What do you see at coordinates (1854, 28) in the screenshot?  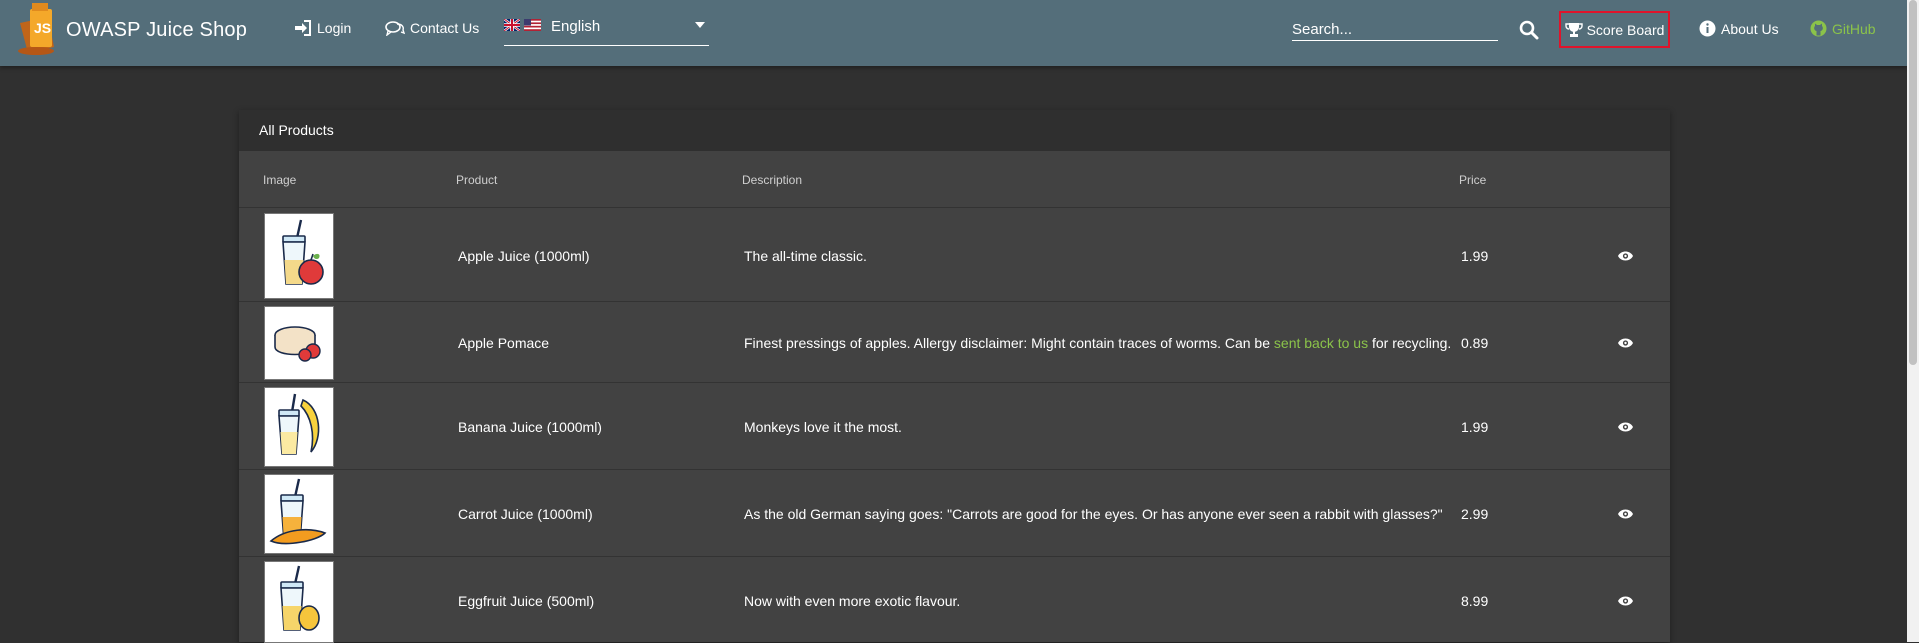 I see `github-label: GitHub` at bounding box center [1854, 28].